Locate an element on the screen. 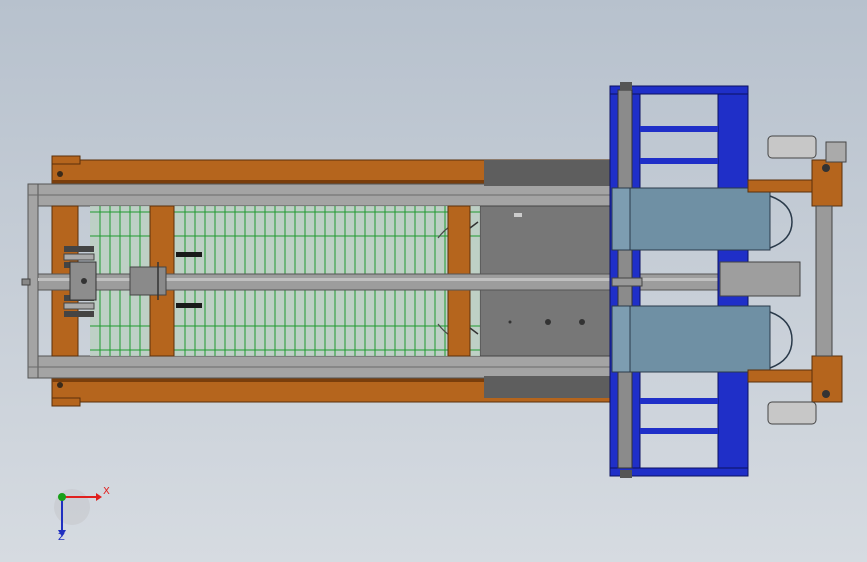 This screenshot has height=562, width=867. axis-triad is located at coordinates (78, 513).